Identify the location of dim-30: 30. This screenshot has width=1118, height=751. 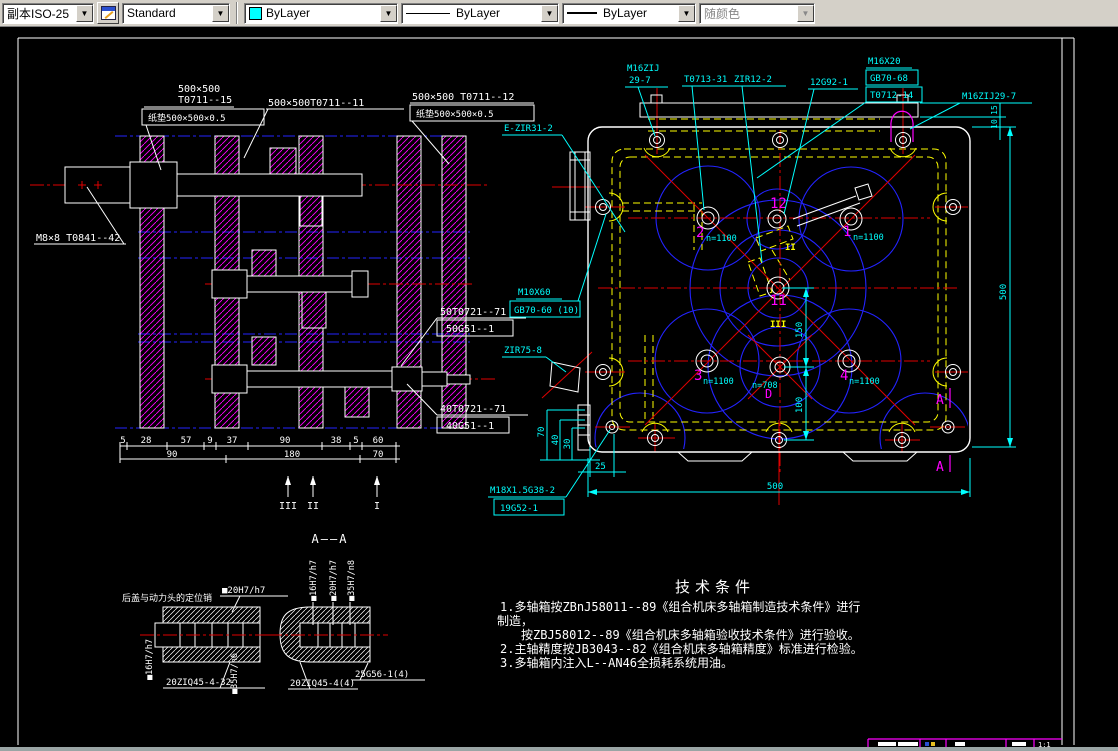
(568, 444).